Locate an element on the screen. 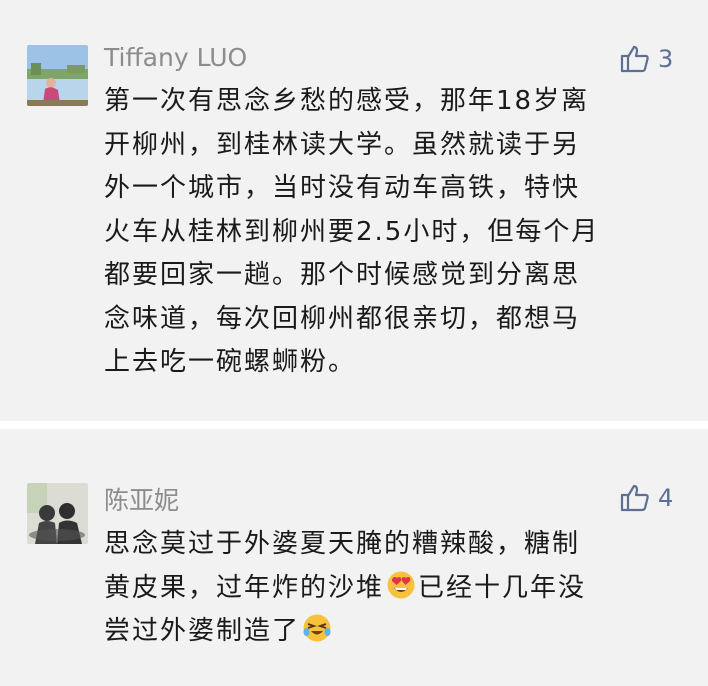  heart-eyes-emoji is located at coordinates (401, 584).